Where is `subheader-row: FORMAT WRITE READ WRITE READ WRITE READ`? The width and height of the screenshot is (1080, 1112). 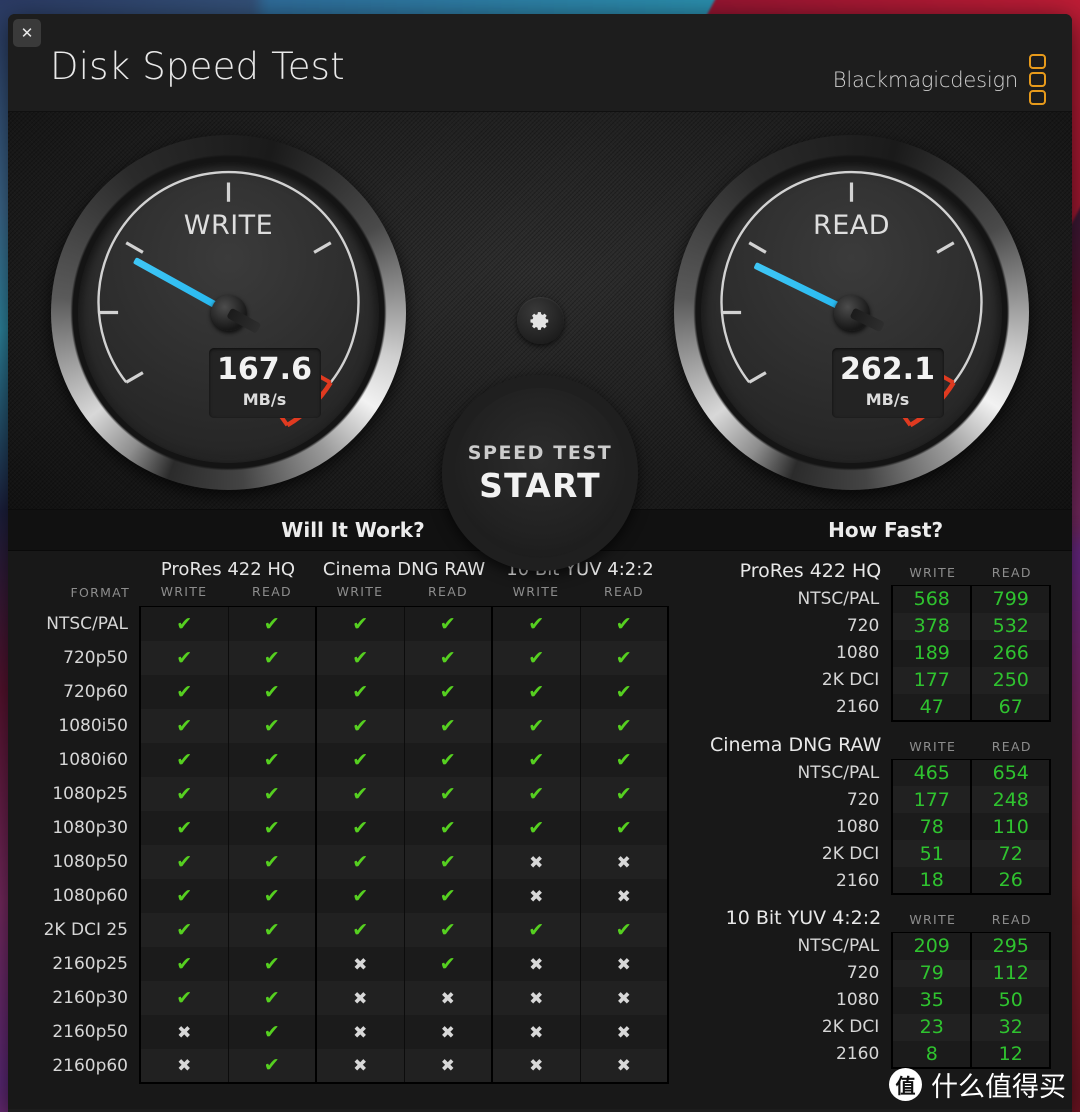
subheader-row: FORMAT WRITE READ WRITE READ WRITE READ is located at coordinates (353, 594).